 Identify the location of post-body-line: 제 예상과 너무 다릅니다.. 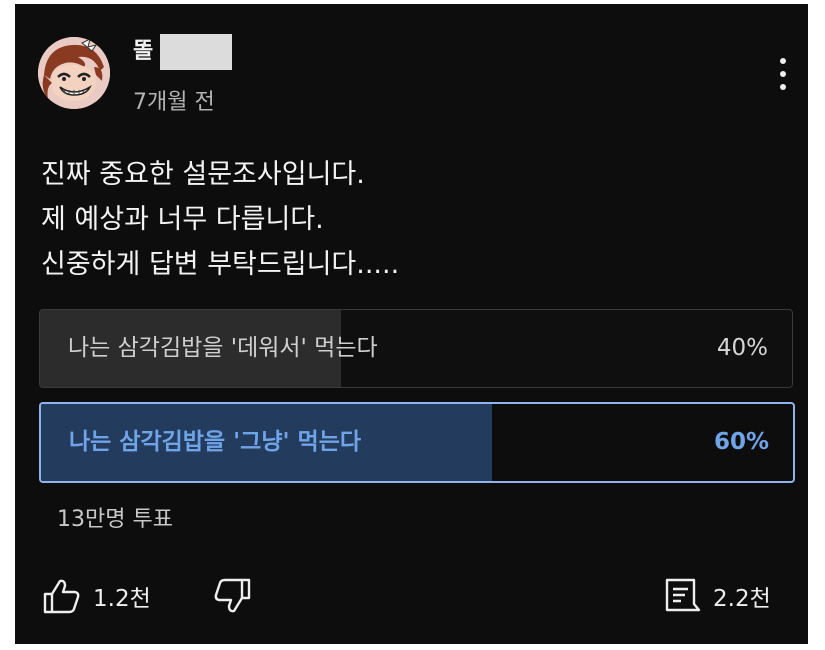
(182, 219).